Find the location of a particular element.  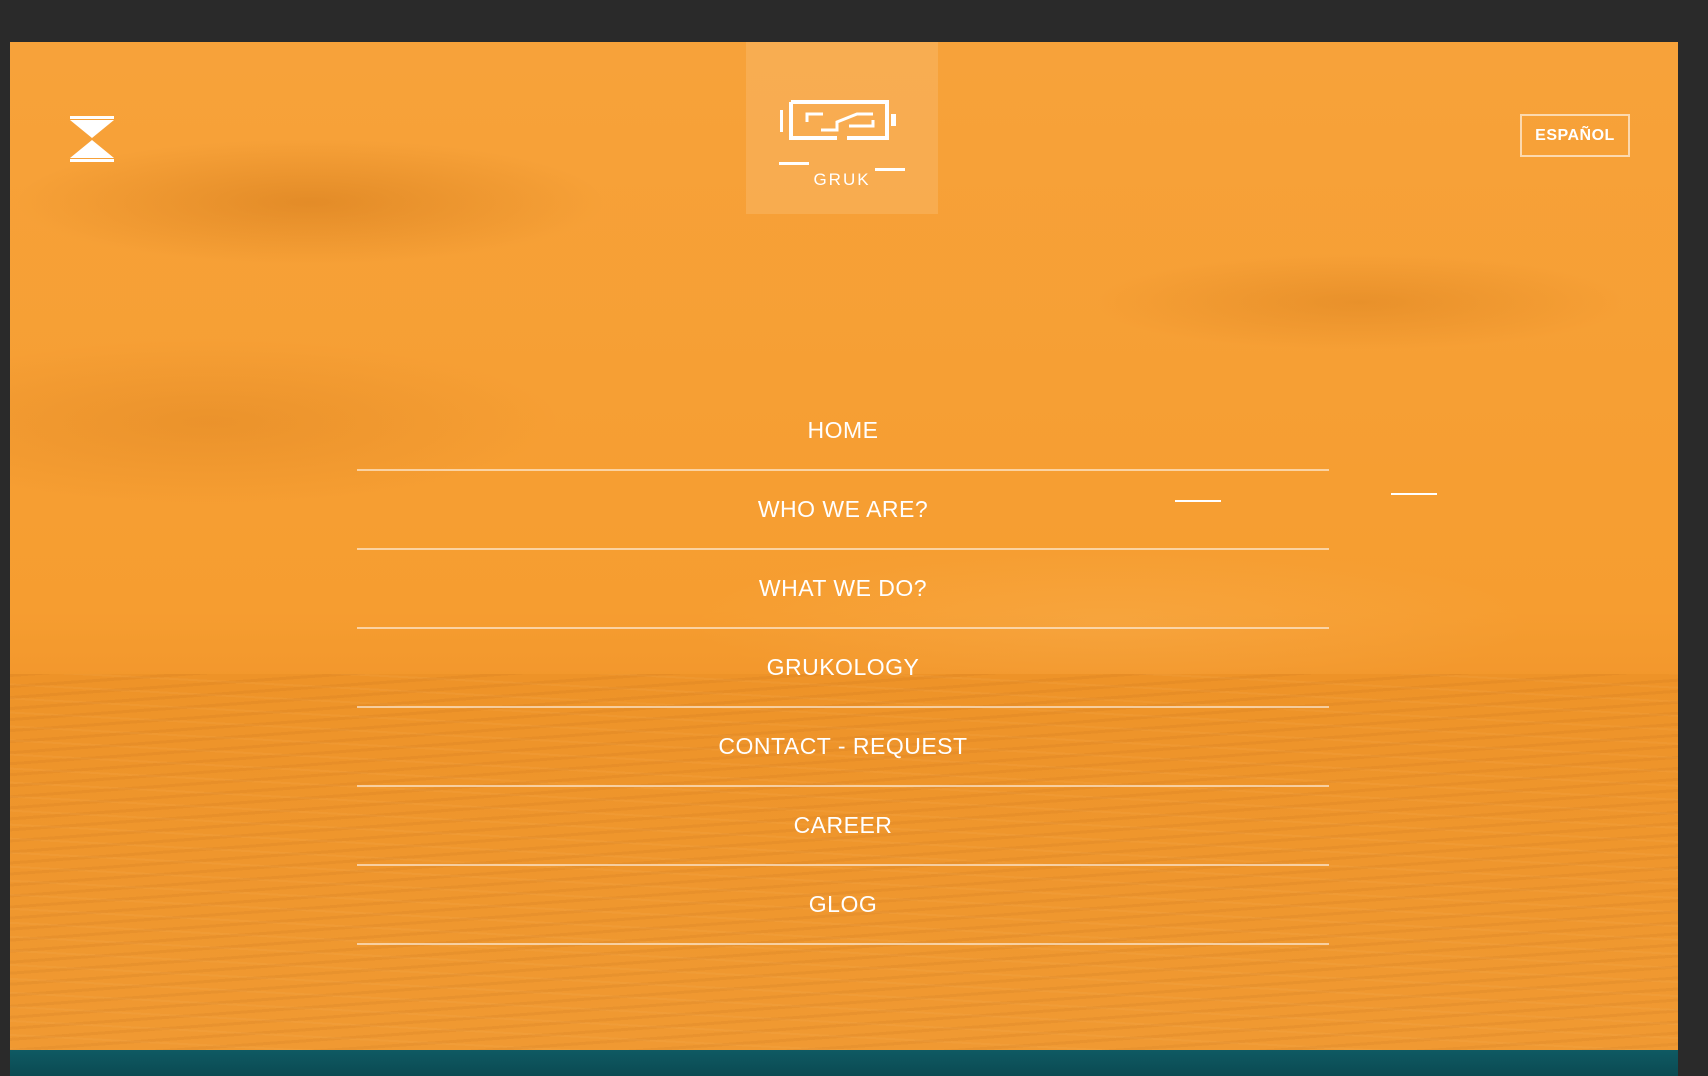

menu-item-home: HOME is located at coordinates (843, 431).